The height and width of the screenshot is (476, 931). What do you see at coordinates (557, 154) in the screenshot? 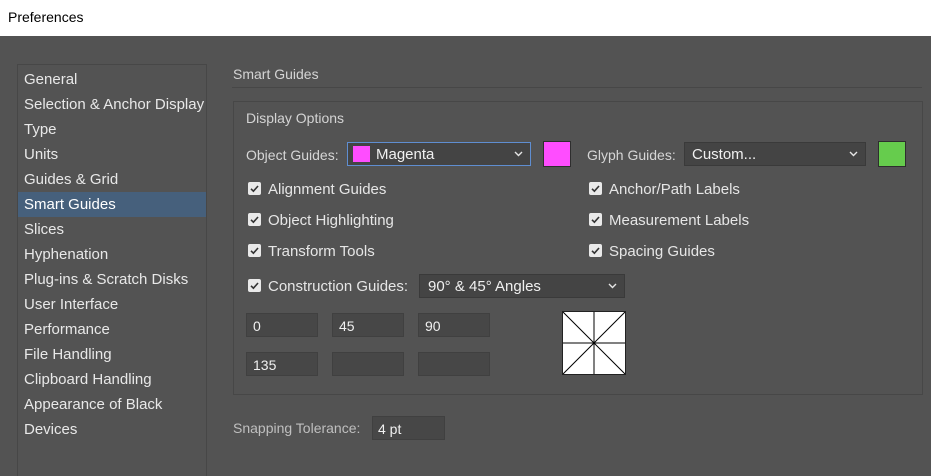
I see `object-guides-color-swatch` at bounding box center [557, 154].